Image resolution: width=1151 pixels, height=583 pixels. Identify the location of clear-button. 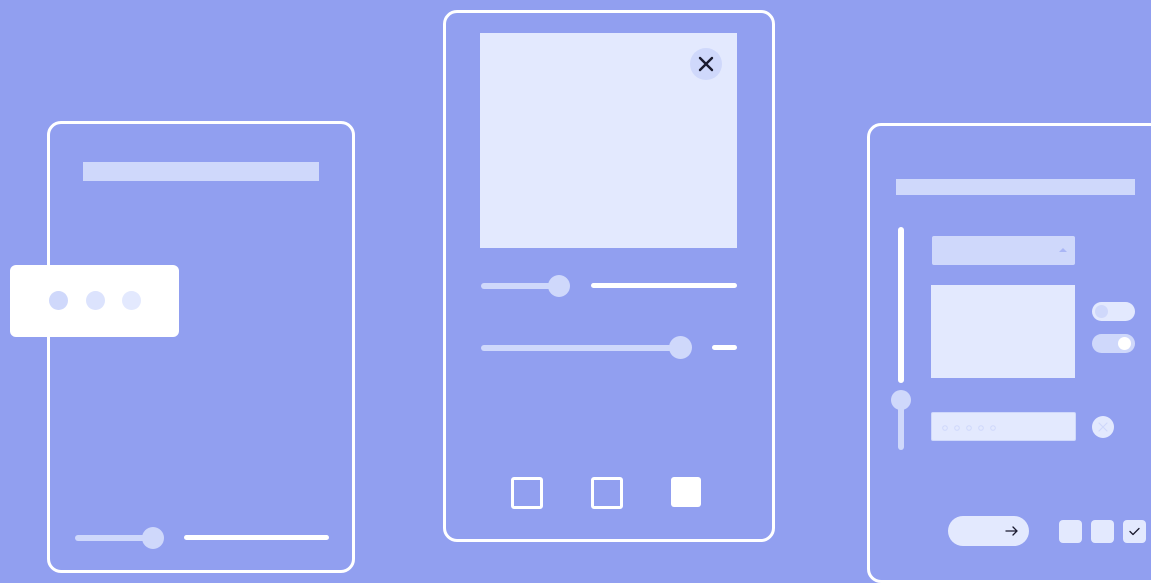
(1103, 427).